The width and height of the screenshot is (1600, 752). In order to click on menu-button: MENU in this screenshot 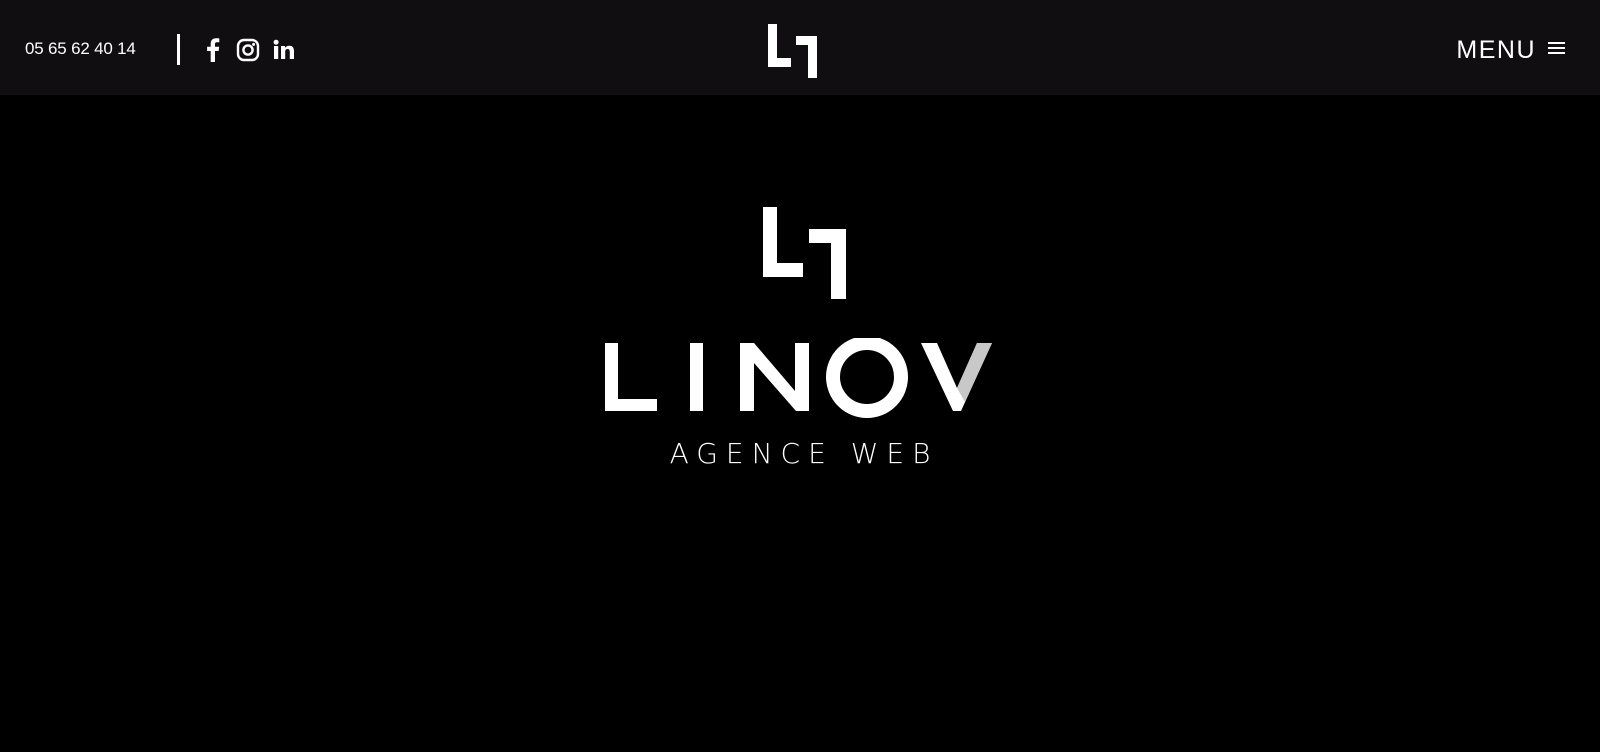, I will do `click(1510, 50)`.